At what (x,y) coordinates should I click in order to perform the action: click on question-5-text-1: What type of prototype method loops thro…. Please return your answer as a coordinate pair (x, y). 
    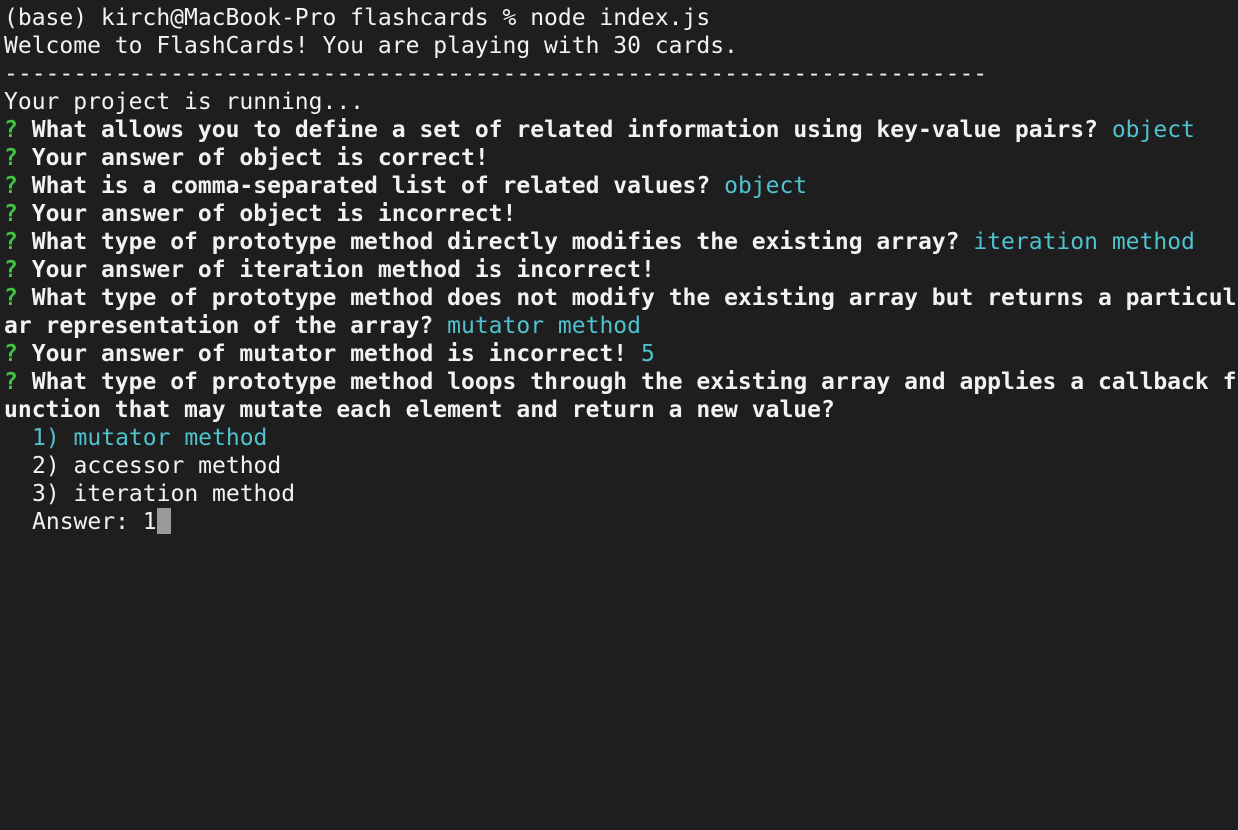
    Looking at the image, I should click on (634, 382).